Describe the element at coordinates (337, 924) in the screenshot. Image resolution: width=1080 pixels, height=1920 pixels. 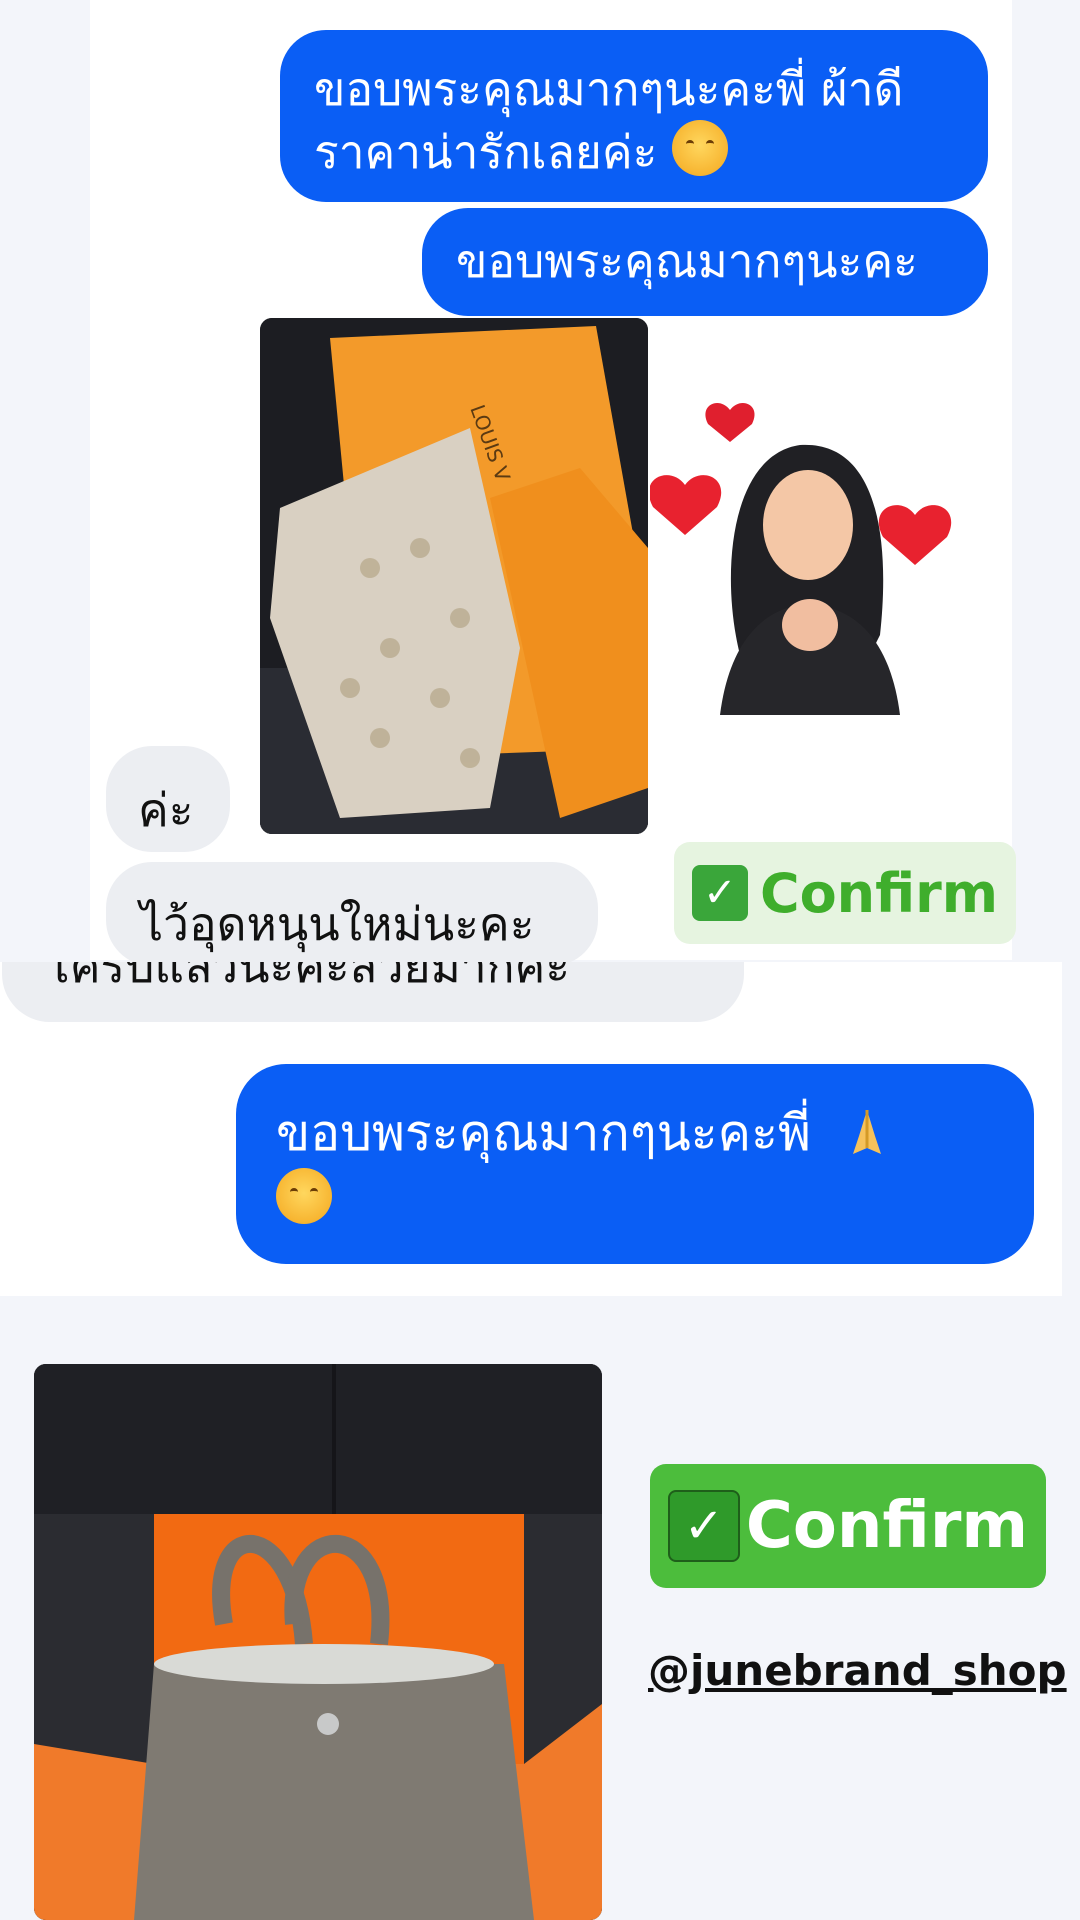
I see `message-text: ไว้อุดหนุนใหม่นะคะ` at that location.